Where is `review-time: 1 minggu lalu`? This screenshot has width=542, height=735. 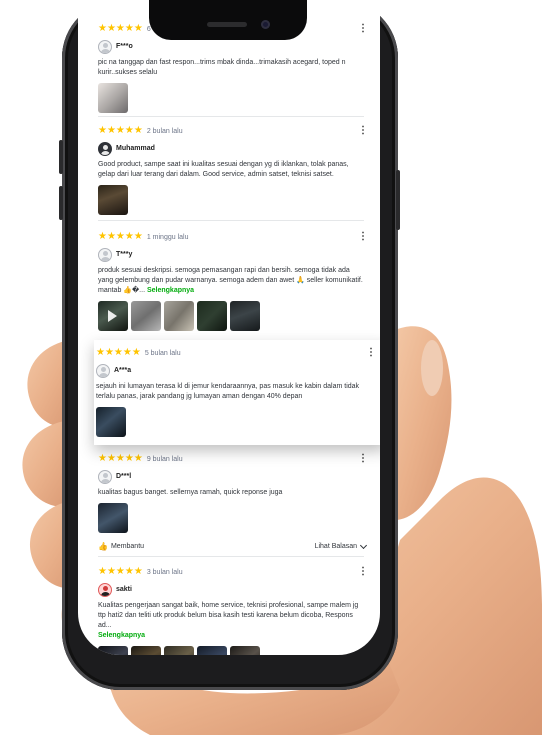
review-time: 1 minggu lalu is located at coordinates (167, 237).